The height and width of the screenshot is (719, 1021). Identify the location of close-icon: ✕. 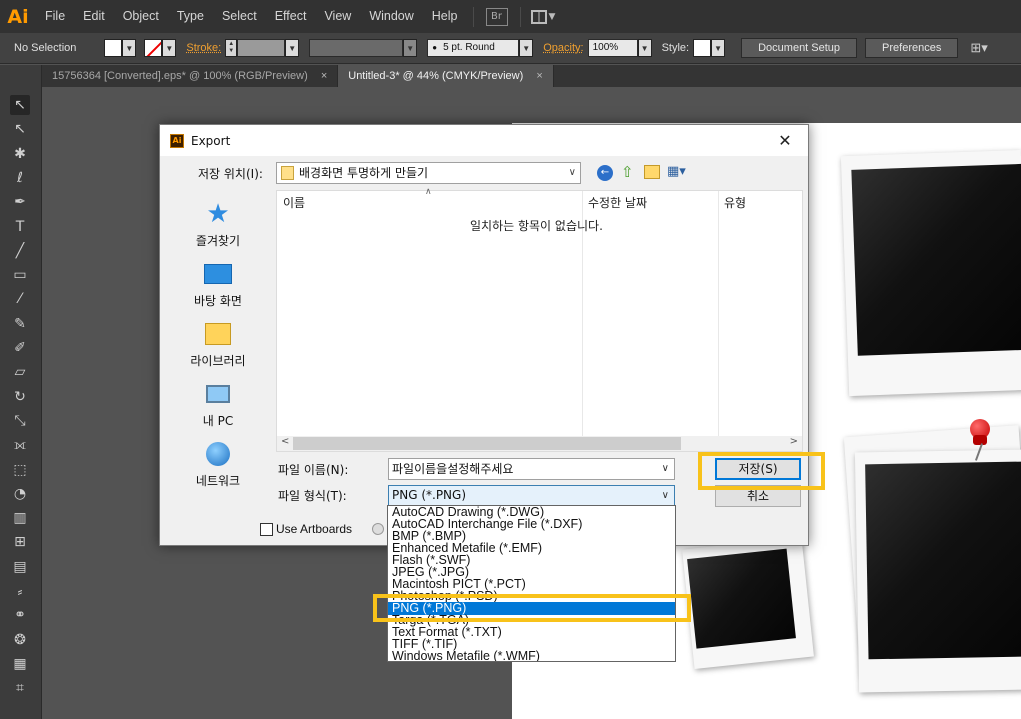
(785, 140).